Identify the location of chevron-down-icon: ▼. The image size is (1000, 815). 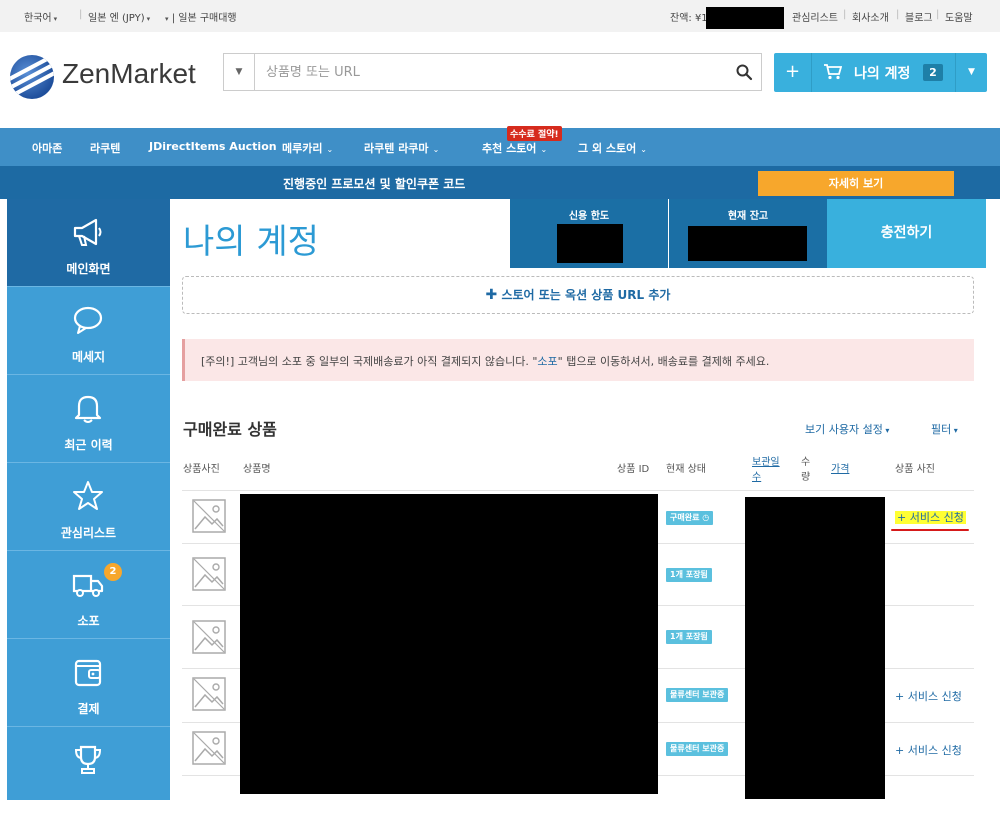
(239, 72).